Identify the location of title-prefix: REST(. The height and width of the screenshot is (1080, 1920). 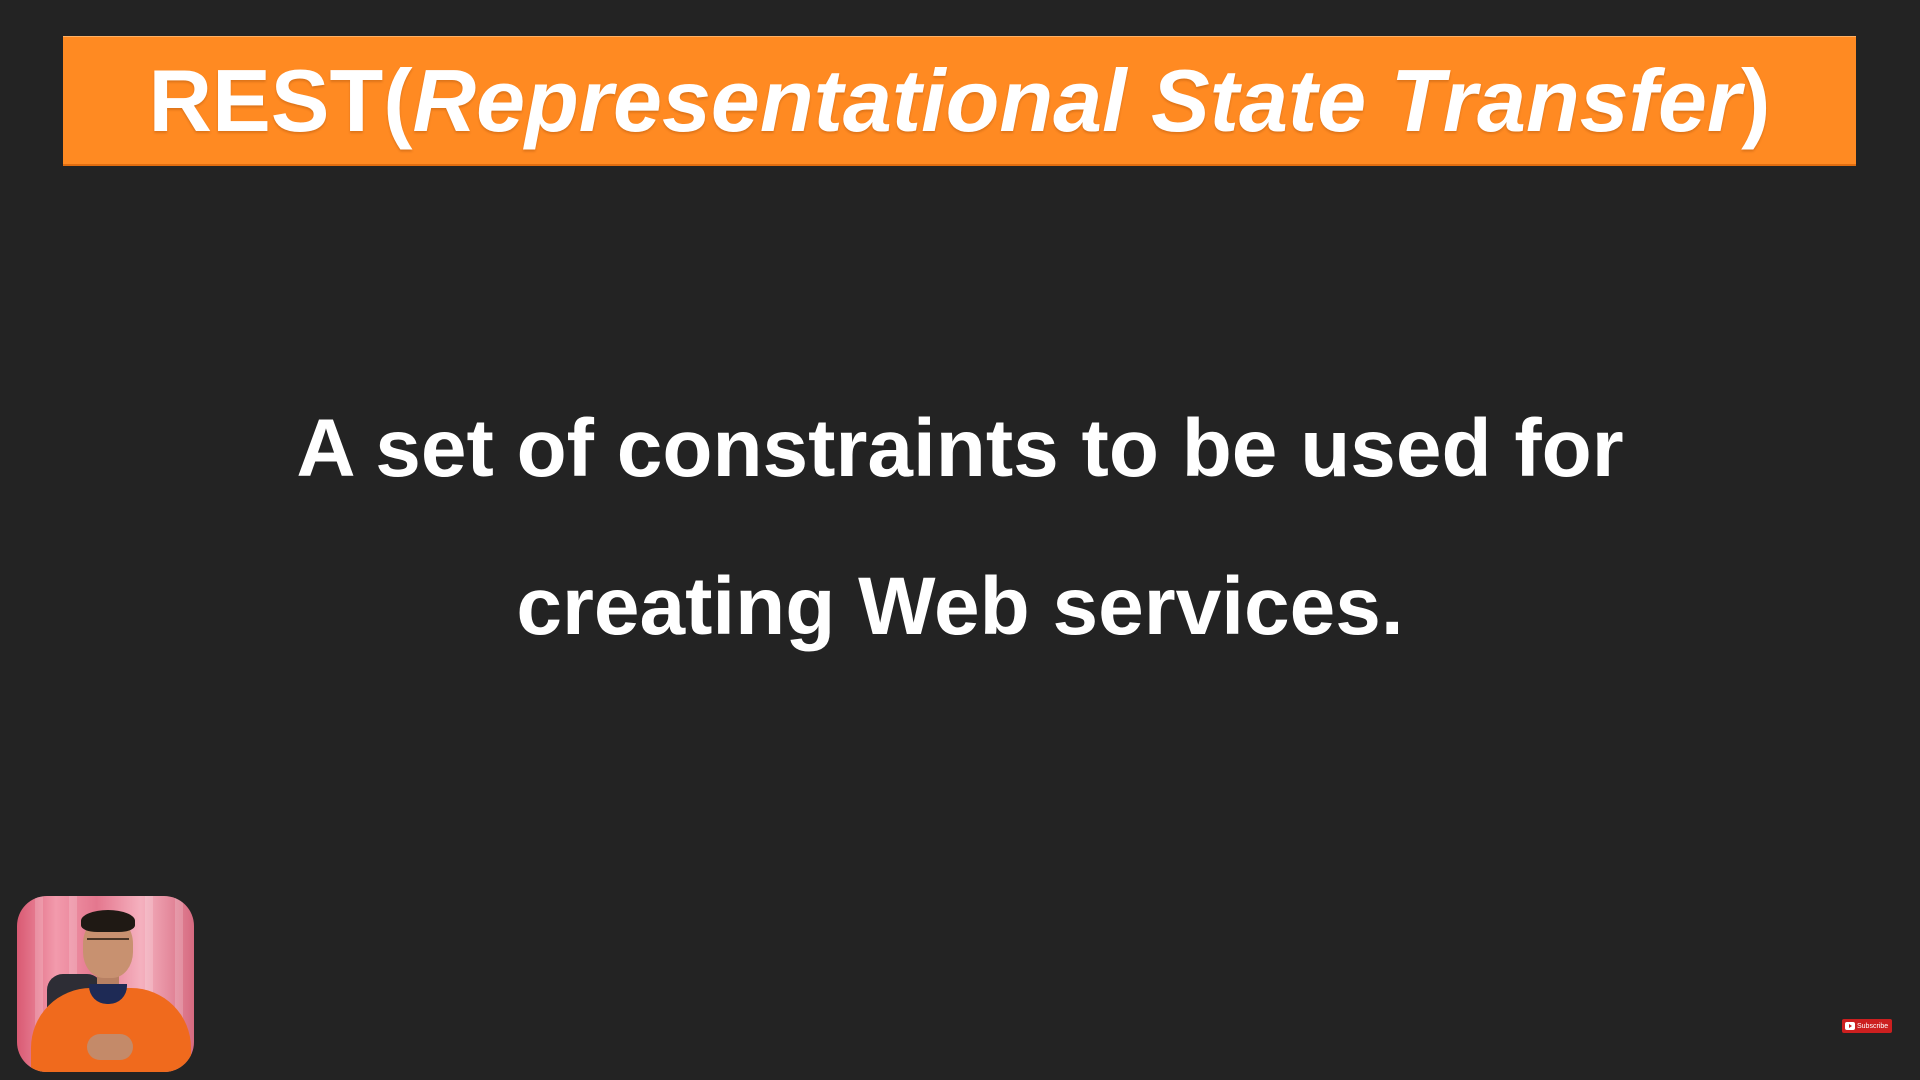
(280, 100).